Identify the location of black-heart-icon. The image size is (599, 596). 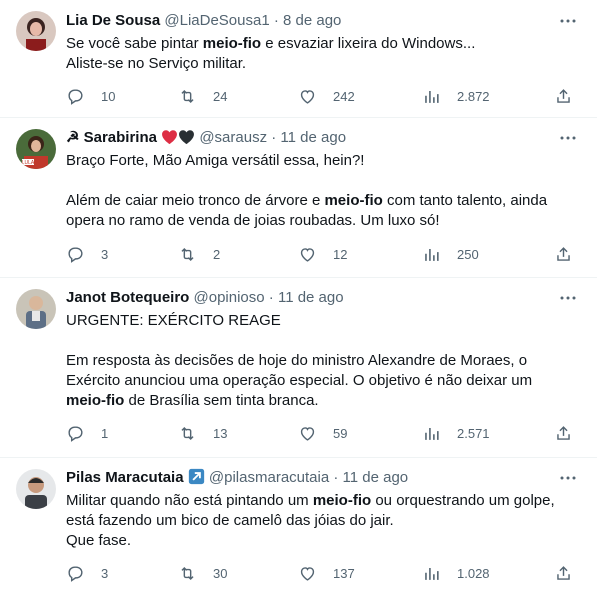
(187, 137).